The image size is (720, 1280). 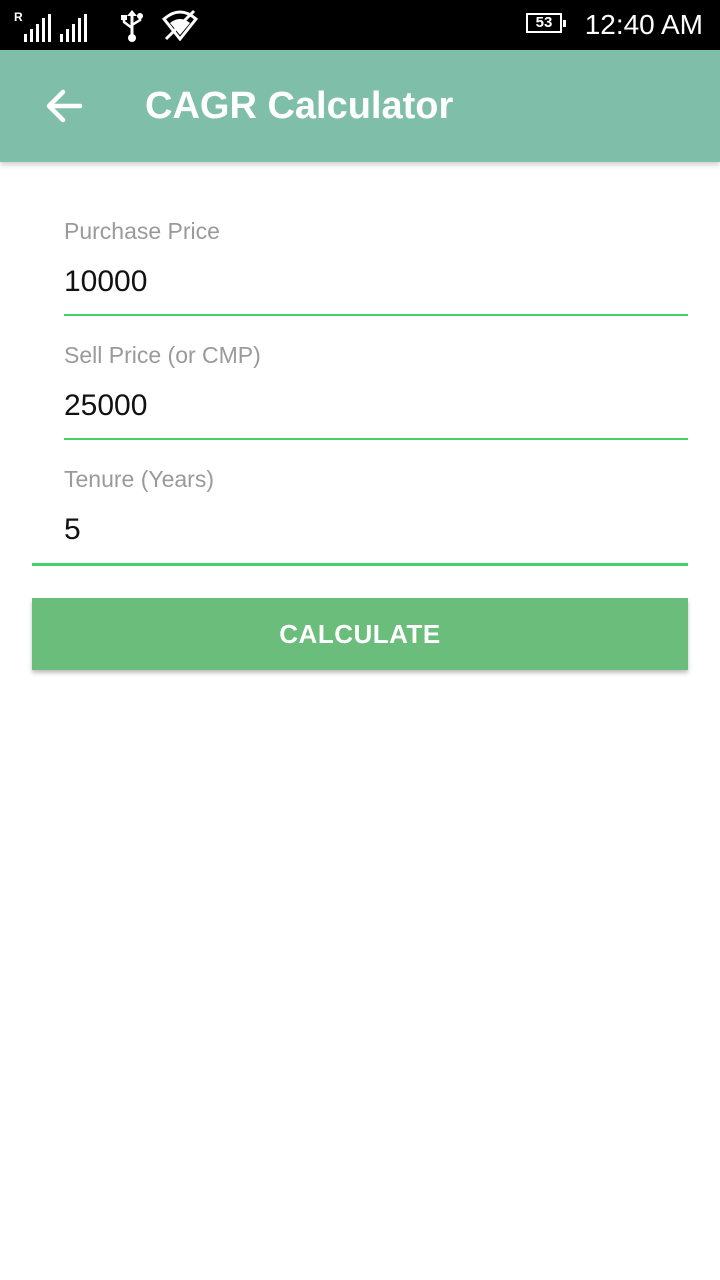 I want to click on sell-price-field: Sell Price (or CMP) 25000, so click(x=376, y=390).